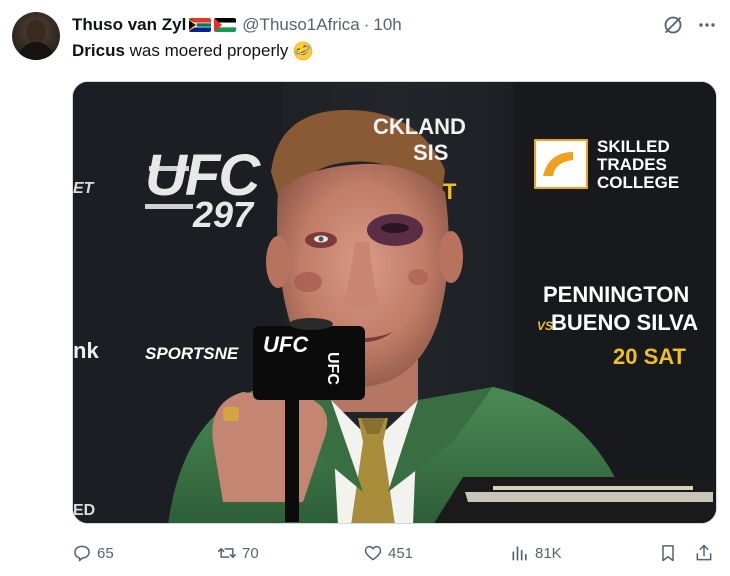 The height and width of the screenshot is (576, 730). What do you see at coordinates (632, 164) in the screenshot?
I see `trades-line: TRADES` at bounding box center [632, 164].